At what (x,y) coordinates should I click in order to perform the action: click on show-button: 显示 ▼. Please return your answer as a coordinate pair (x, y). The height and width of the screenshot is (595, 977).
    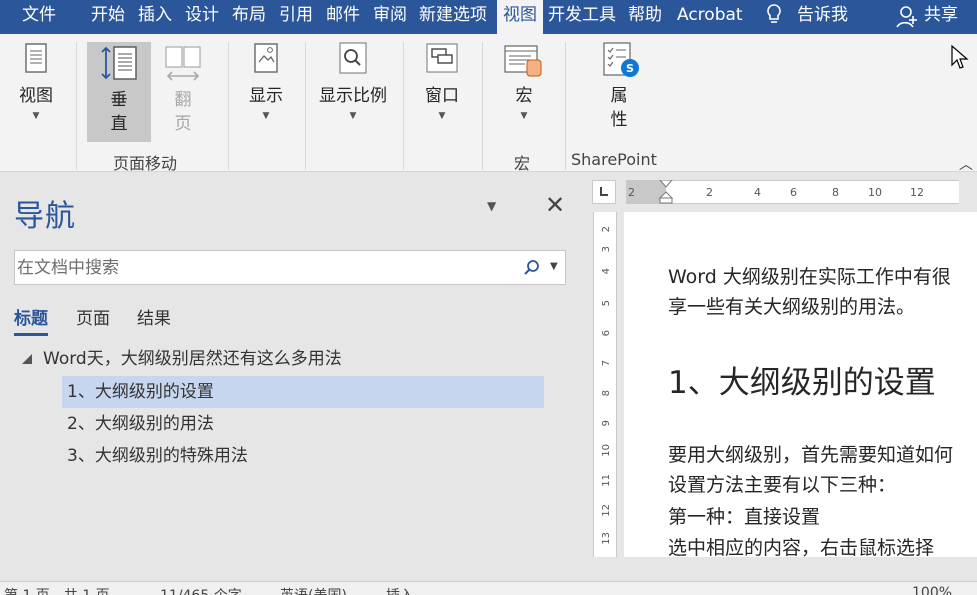
    Looking at the image, I should click on (266, 80).